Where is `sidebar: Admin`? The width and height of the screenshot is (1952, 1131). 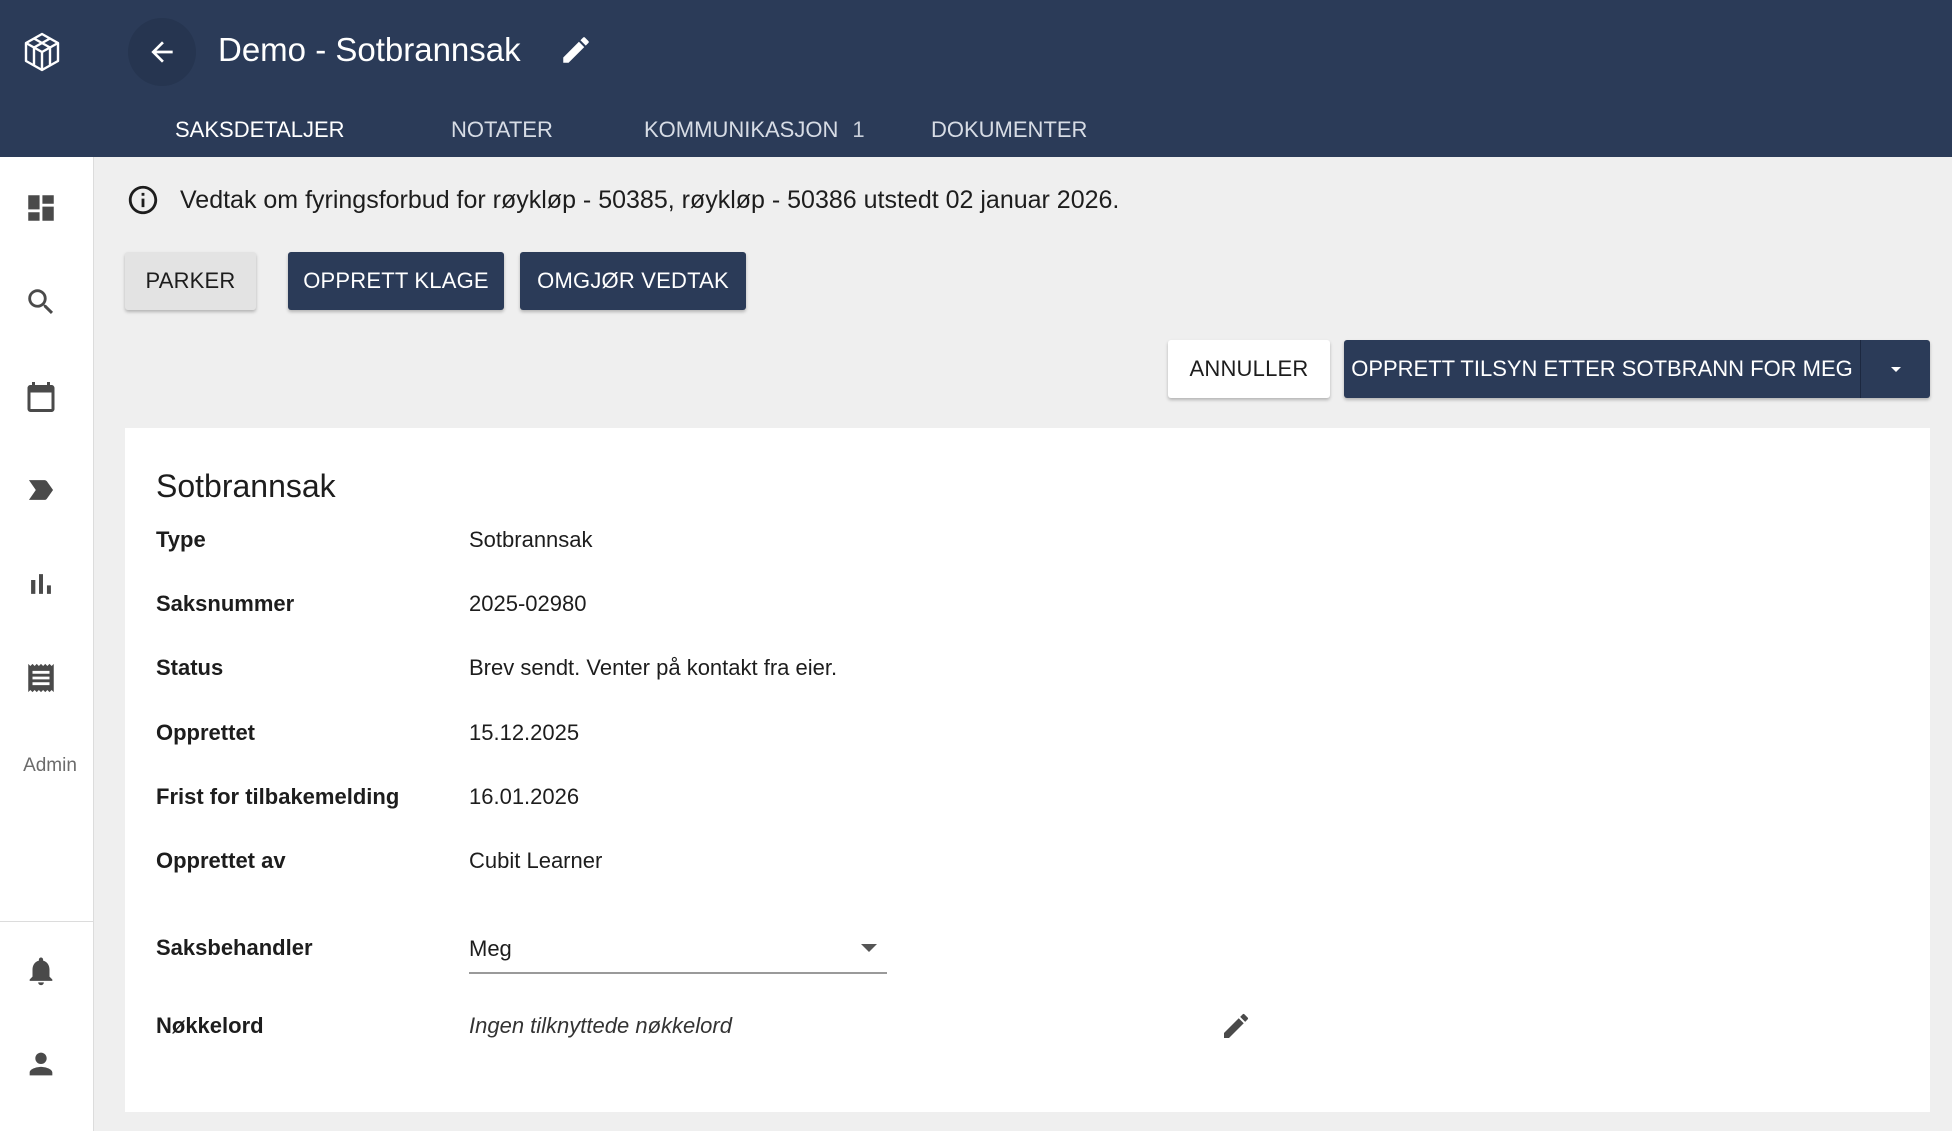
sidebar: Admin is located at coordinates (47, 644).